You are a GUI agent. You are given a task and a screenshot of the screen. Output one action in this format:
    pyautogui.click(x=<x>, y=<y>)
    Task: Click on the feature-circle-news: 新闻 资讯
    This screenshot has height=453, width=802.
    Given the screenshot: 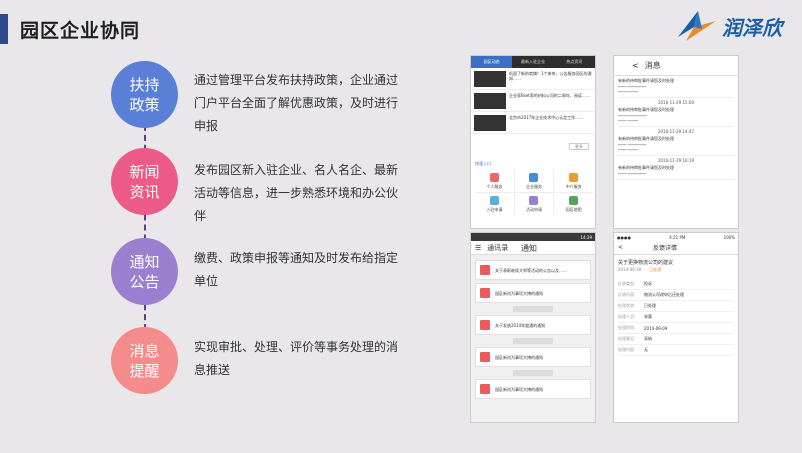 What is the action you would take?
    pyautogui.click(x=144, y=181)
    